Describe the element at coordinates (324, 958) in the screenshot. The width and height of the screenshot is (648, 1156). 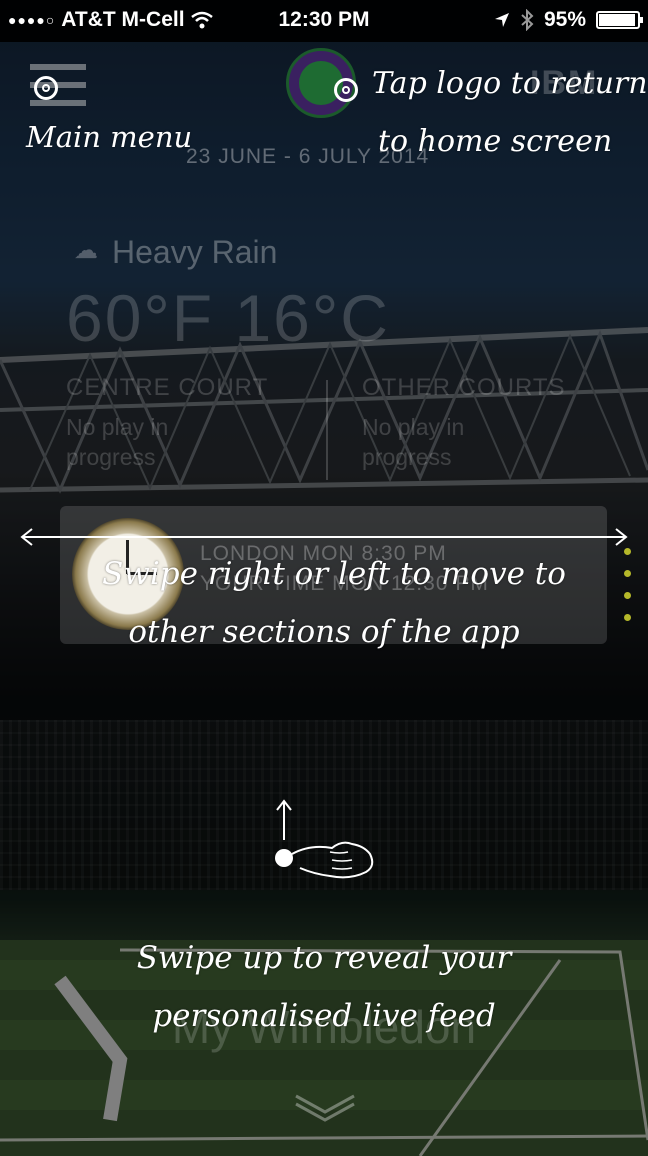
I see `annotation-up-line1: Swipe up to reveal your` at that location.